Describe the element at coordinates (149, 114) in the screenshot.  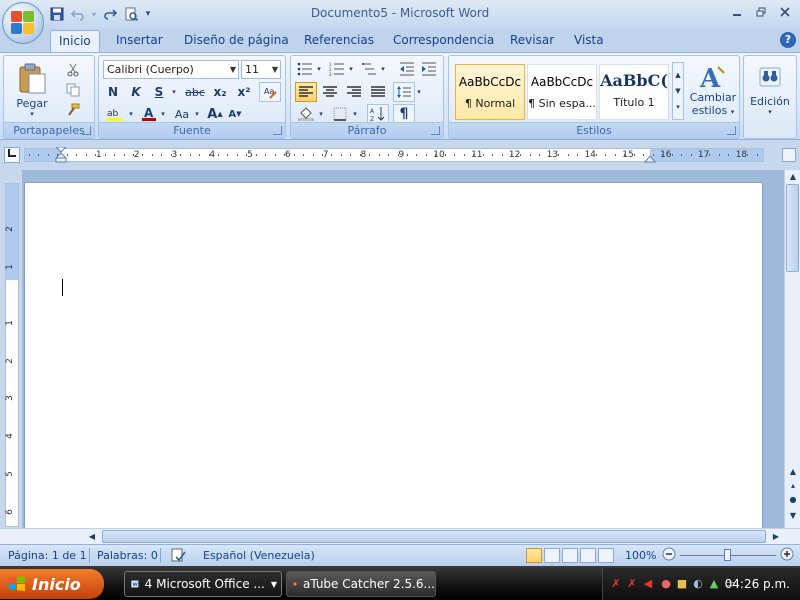
I see `font-color-button: A` at that location.